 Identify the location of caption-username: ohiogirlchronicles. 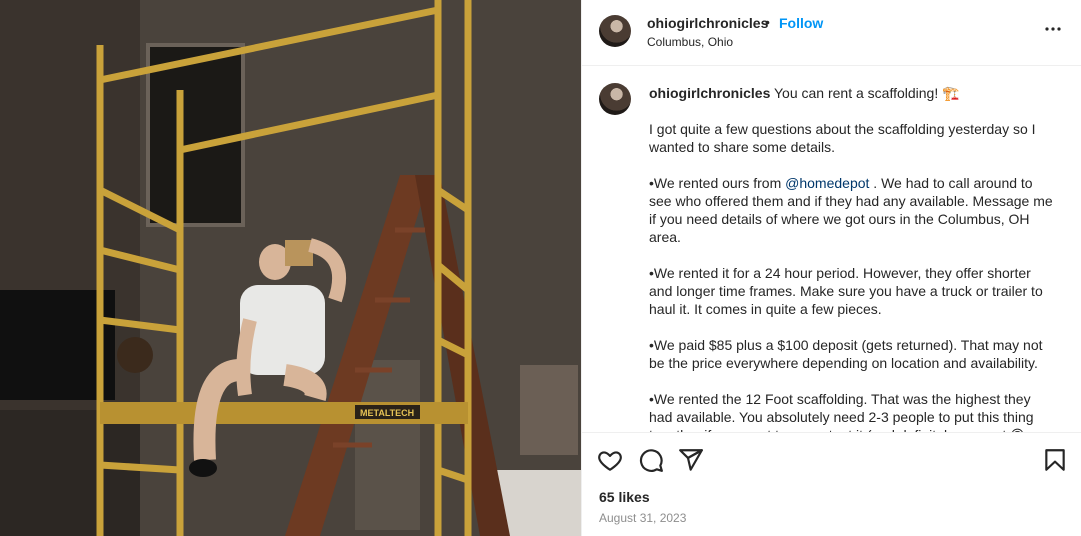
(709, 93).